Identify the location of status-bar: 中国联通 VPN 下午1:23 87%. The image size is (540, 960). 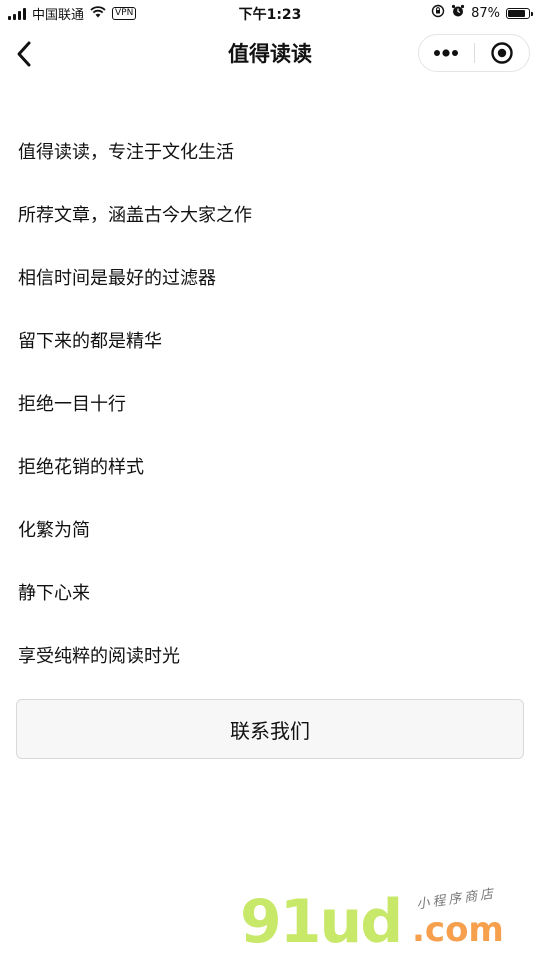
(270, 14).